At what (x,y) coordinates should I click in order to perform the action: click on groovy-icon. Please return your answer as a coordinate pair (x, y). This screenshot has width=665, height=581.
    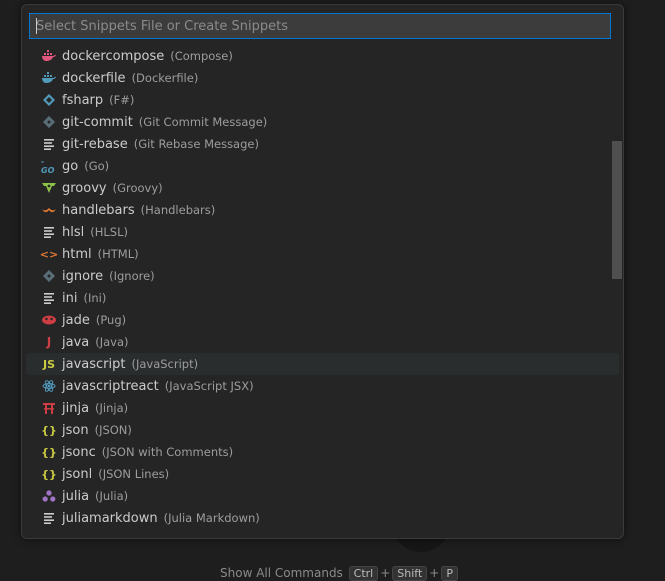
    Looking at the image, I should click on (49, 188).